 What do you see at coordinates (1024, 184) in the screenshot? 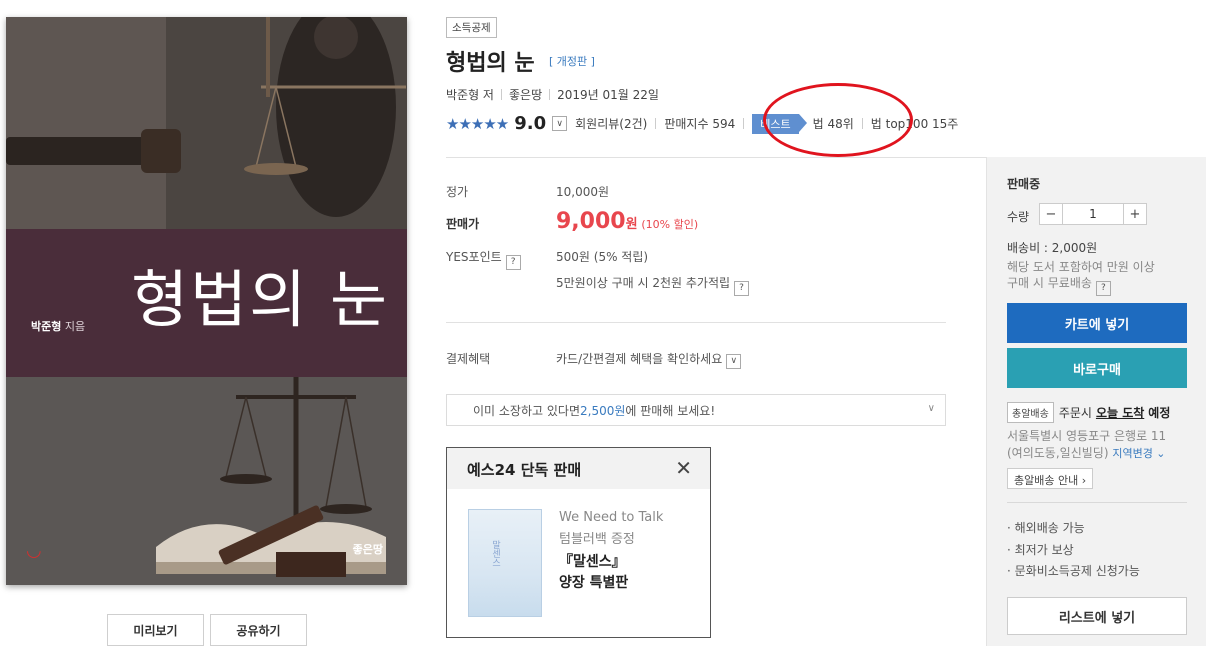
I see `sale-status: 판매중` at bounding box center [1024, 184].